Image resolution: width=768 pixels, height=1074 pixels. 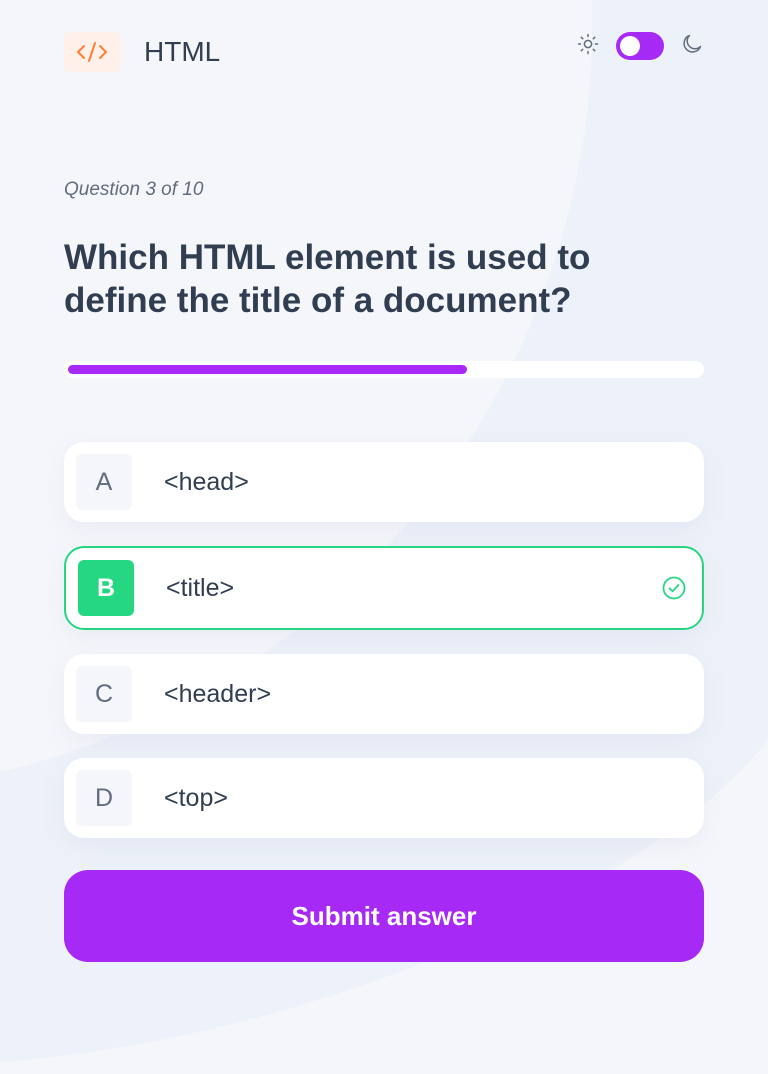 What do you see at coordinates (384, 588) in the screenshot?
I see `option-b: B <title>` at bounding box center [384, 588].